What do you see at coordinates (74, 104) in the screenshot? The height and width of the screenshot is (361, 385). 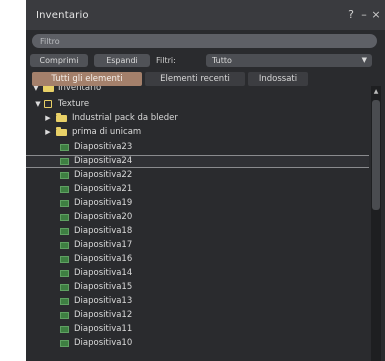 I see `tree-label: Texture` at bounding box center [74, 104].